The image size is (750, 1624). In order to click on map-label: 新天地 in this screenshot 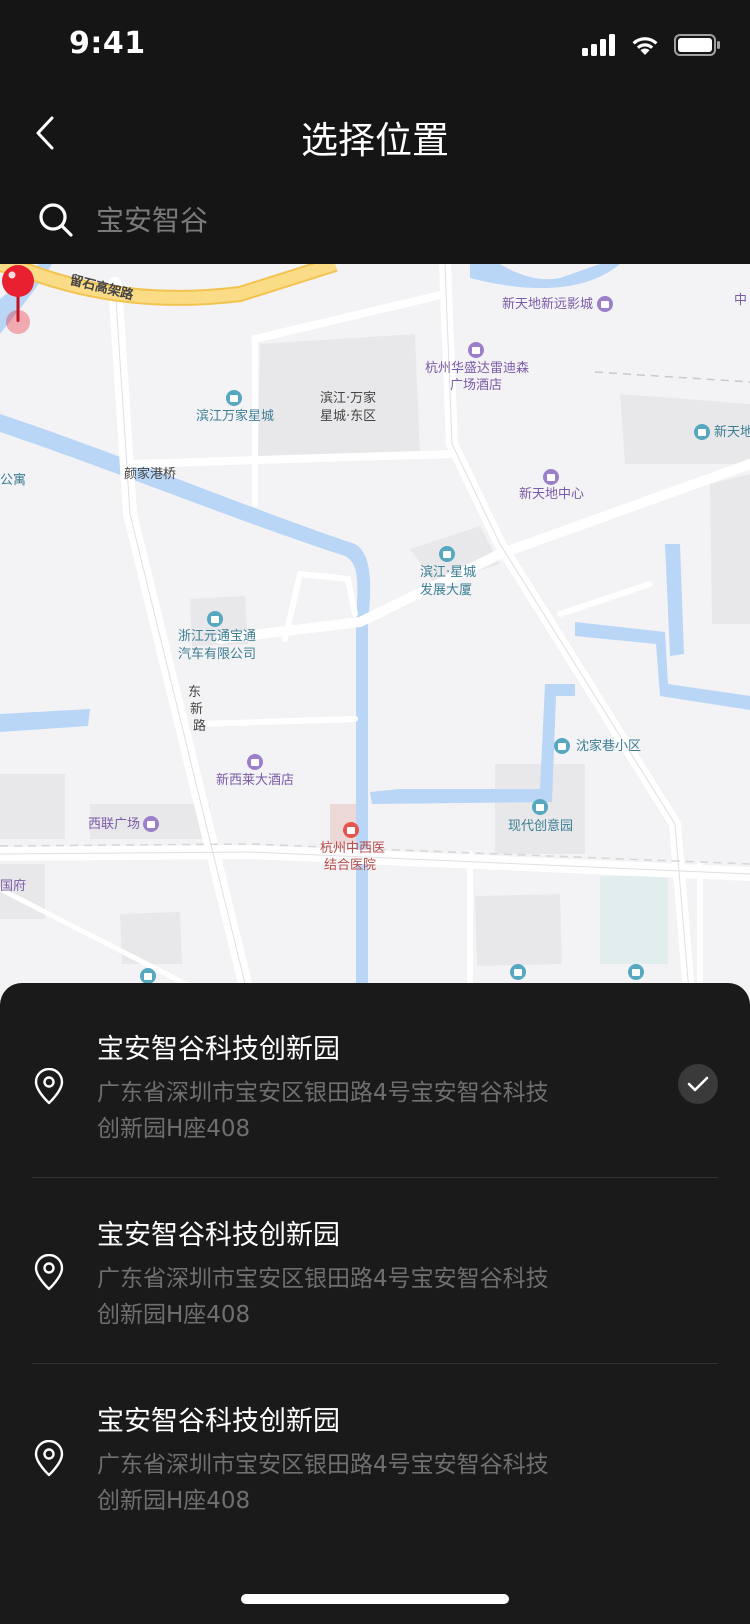, I will do `click(732, 432)`.